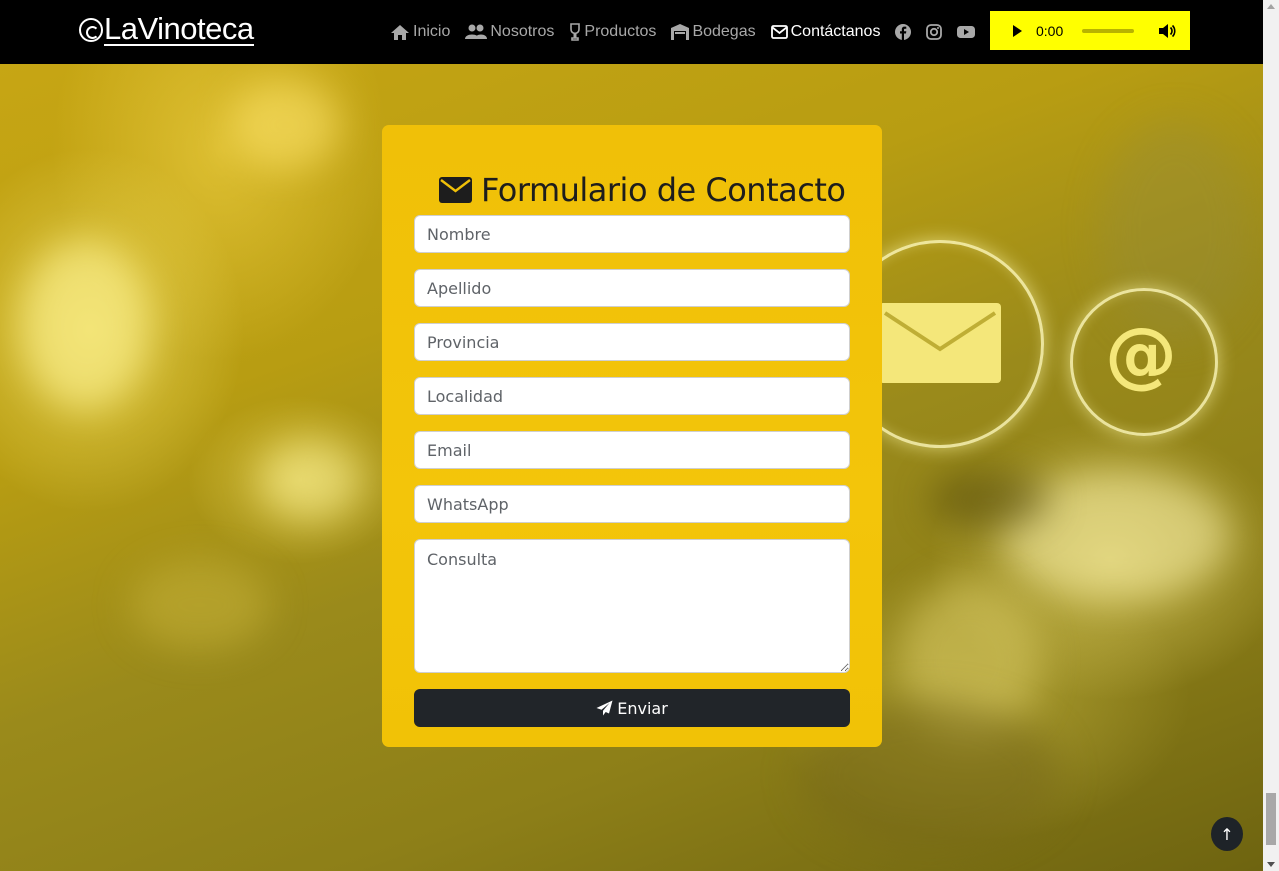  What do you see at coordinates (632, 606) in the screenshot?
I see `consulta-field` at bounding box center [632, 606].